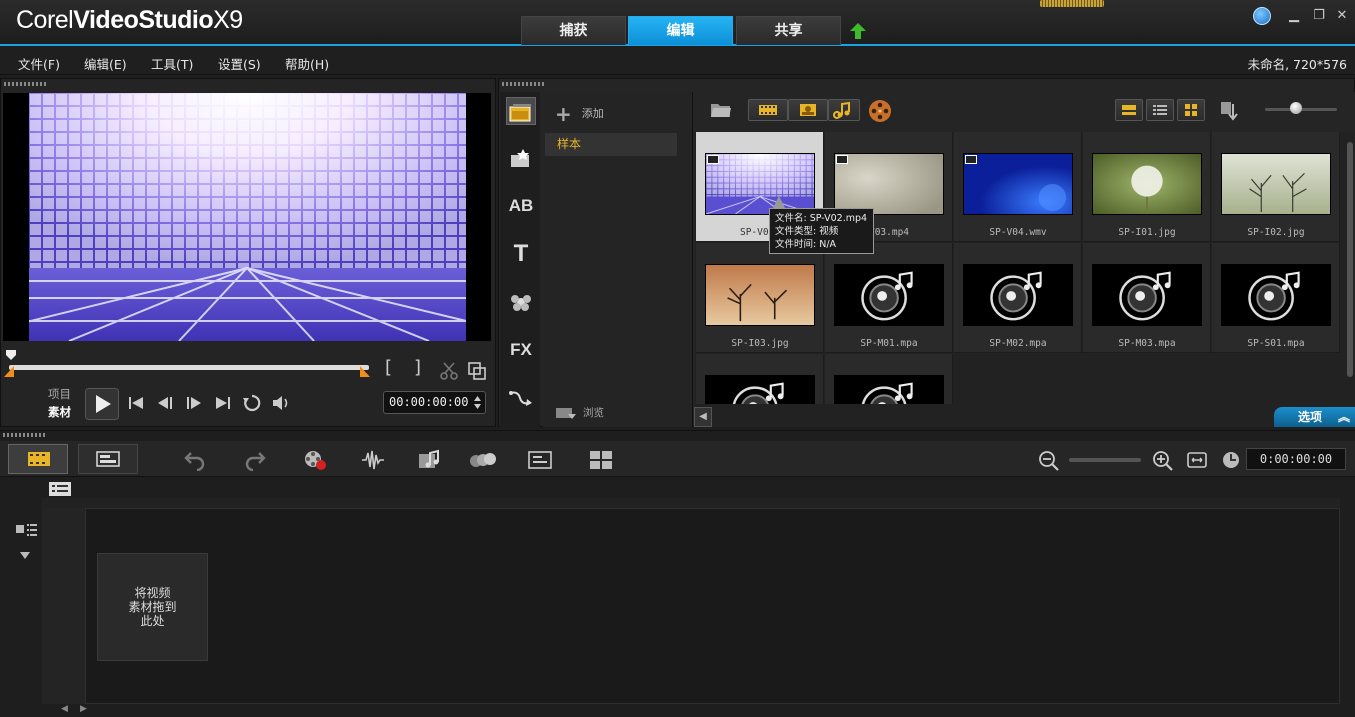 The width and height of the screenshot is (1355, 717). What do you see at coordinates (59, 394) in the screenshot?
I see `project-mode-label: 项目` at bounding box center [59, 394].